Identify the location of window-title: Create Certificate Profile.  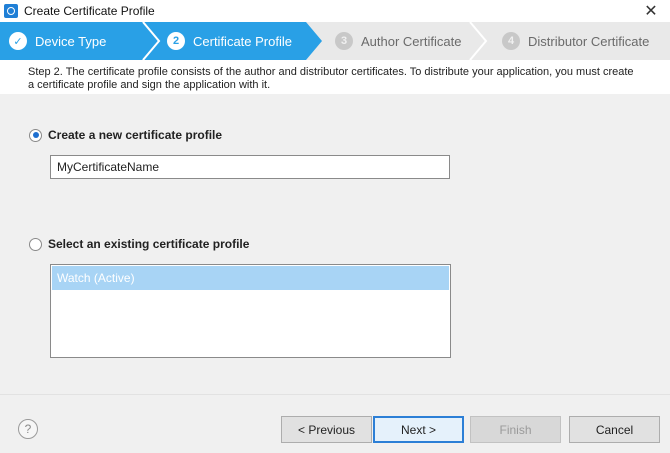
(89, 11).